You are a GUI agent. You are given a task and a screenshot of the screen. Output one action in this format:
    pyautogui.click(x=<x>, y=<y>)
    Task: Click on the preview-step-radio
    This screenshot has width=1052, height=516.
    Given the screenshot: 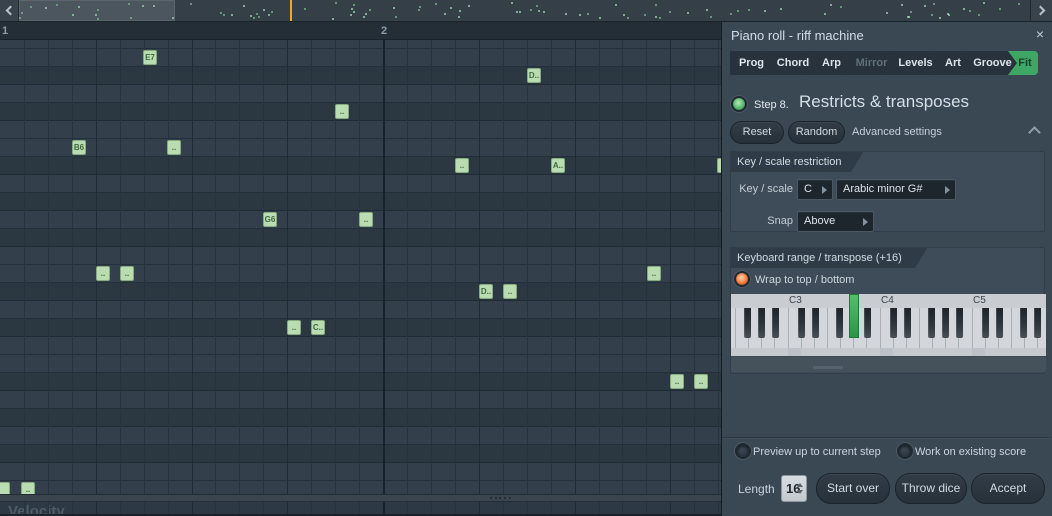 What is the action you would take?
    pyautogui.click(x=743, y=451)
    